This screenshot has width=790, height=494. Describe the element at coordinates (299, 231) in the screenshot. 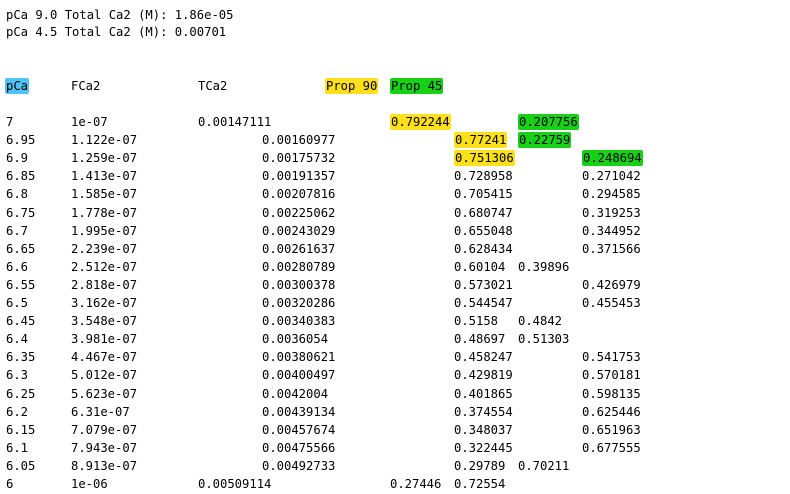

I see `cell-tca2: 0.00243029` at that location.